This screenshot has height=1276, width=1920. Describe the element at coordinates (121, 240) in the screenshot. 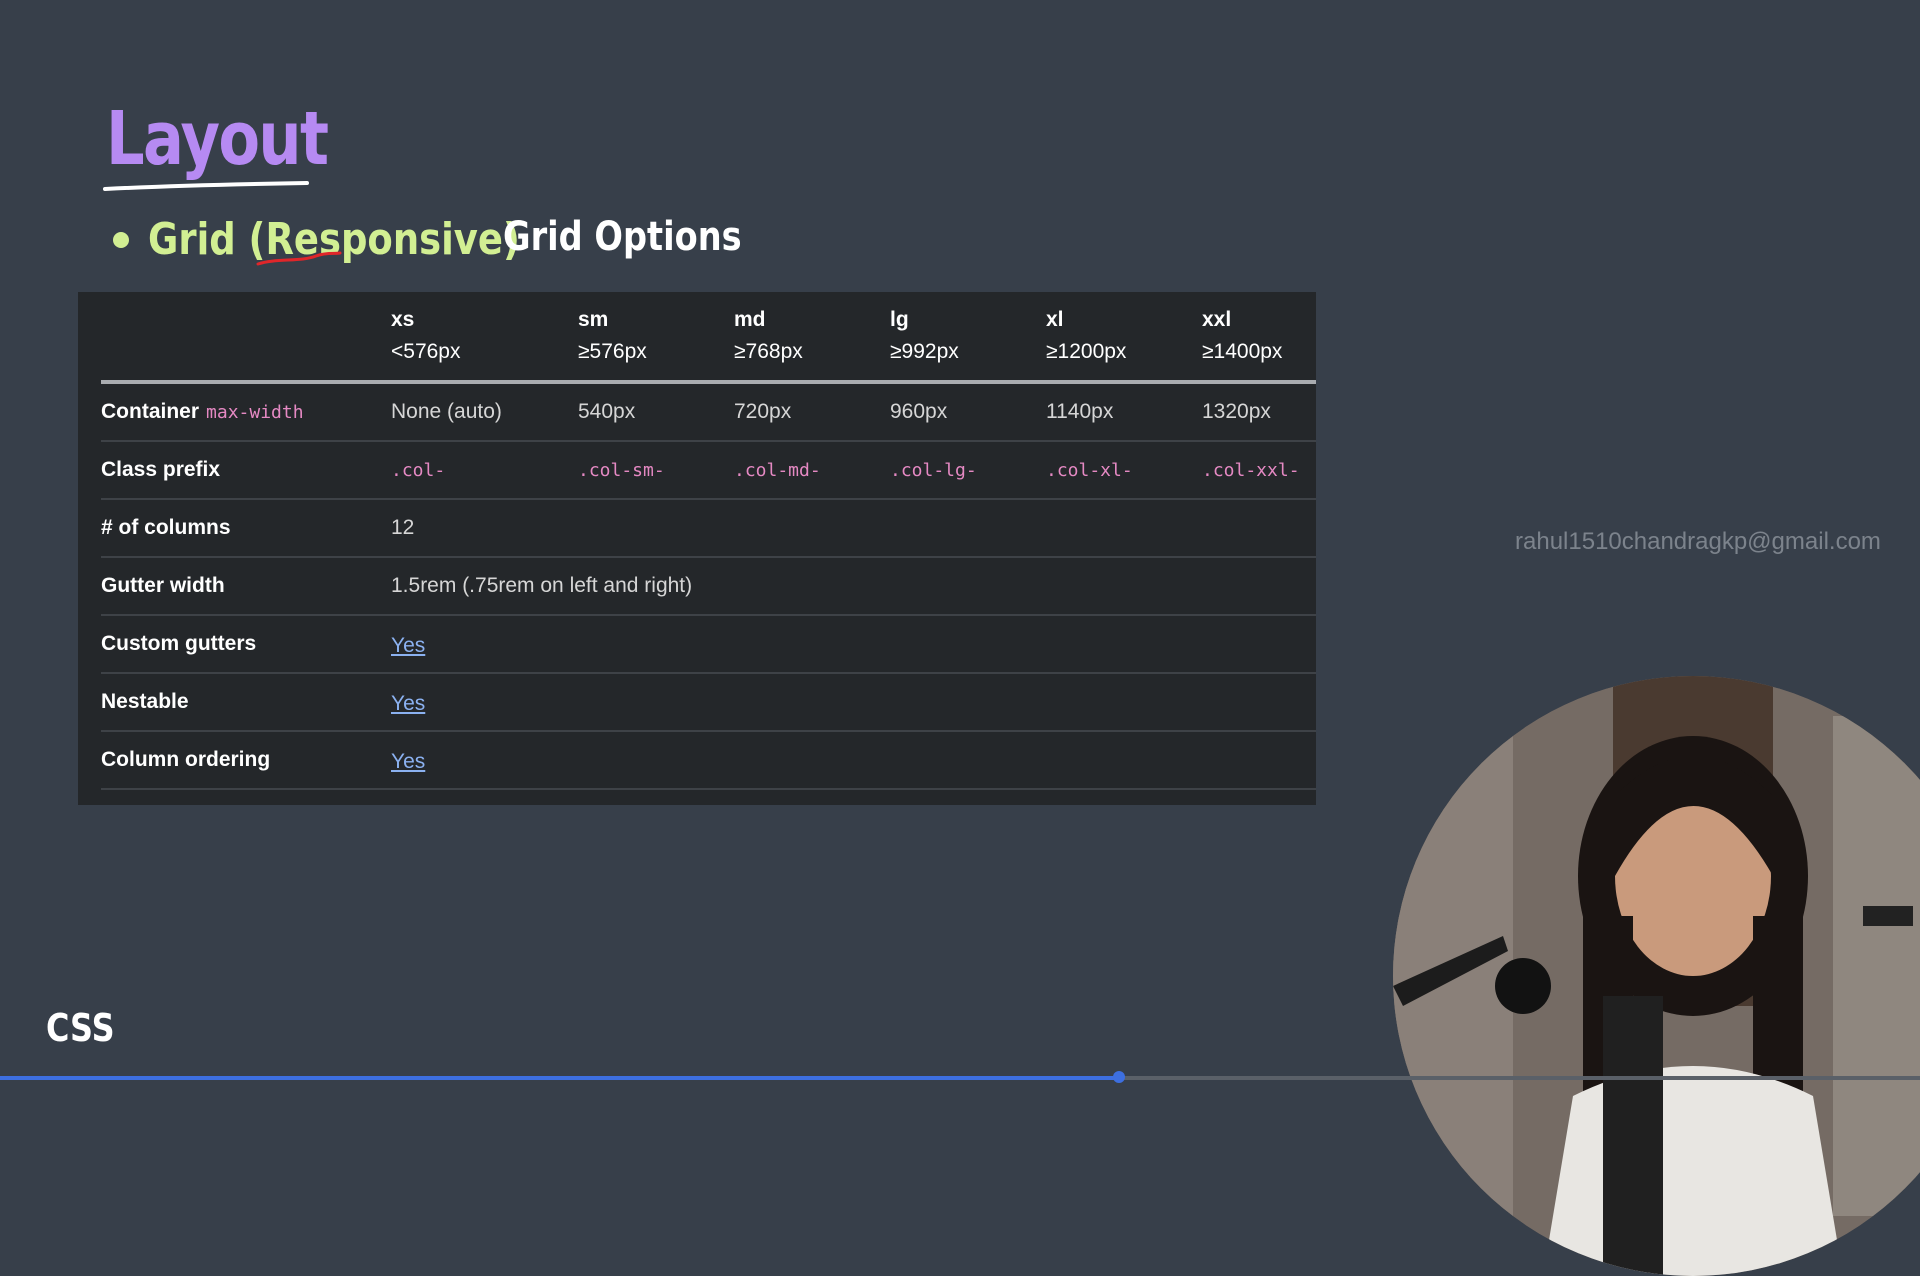

I see `bullet-dot-icon` at that location.